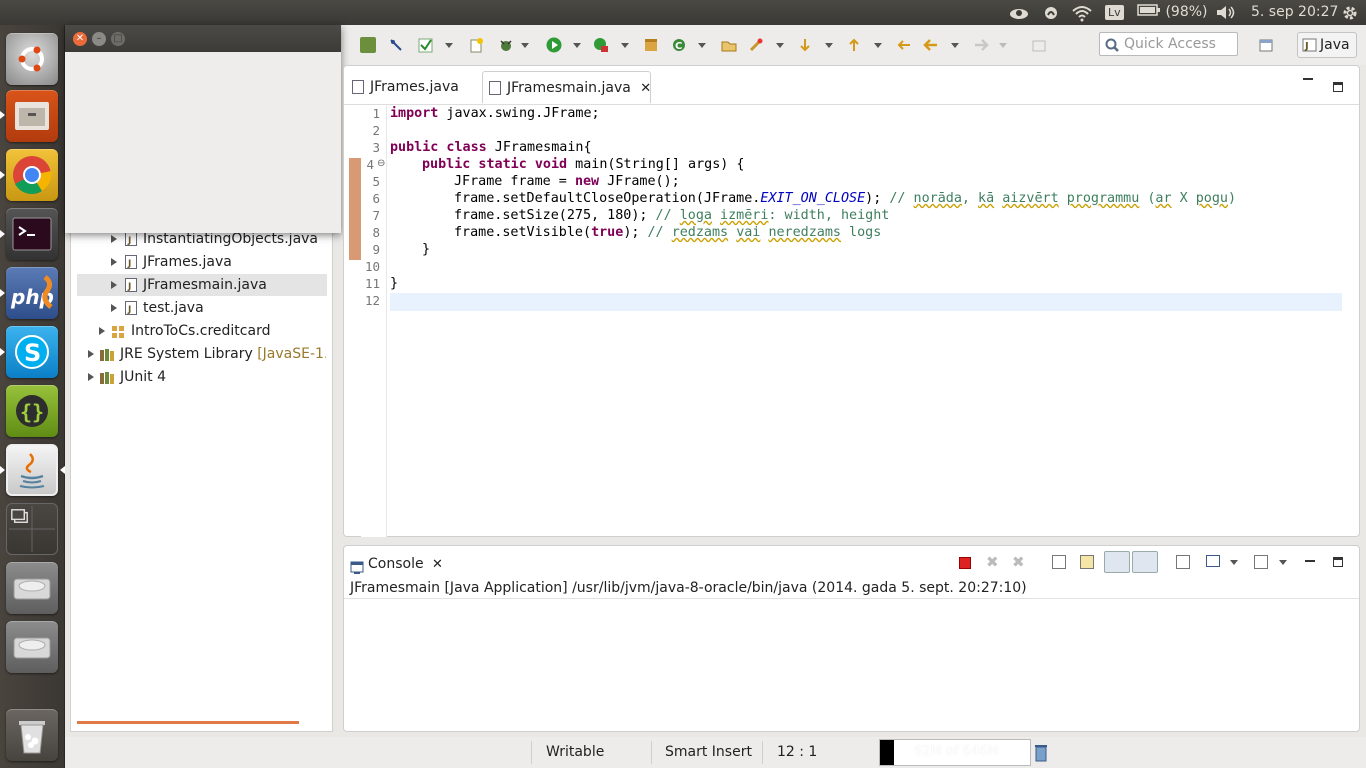 The image size is (1366, 768). What do you see at coordinates (394, 283) in the screenshot?
I see `code-line: }` at bounding box center [394, 283].